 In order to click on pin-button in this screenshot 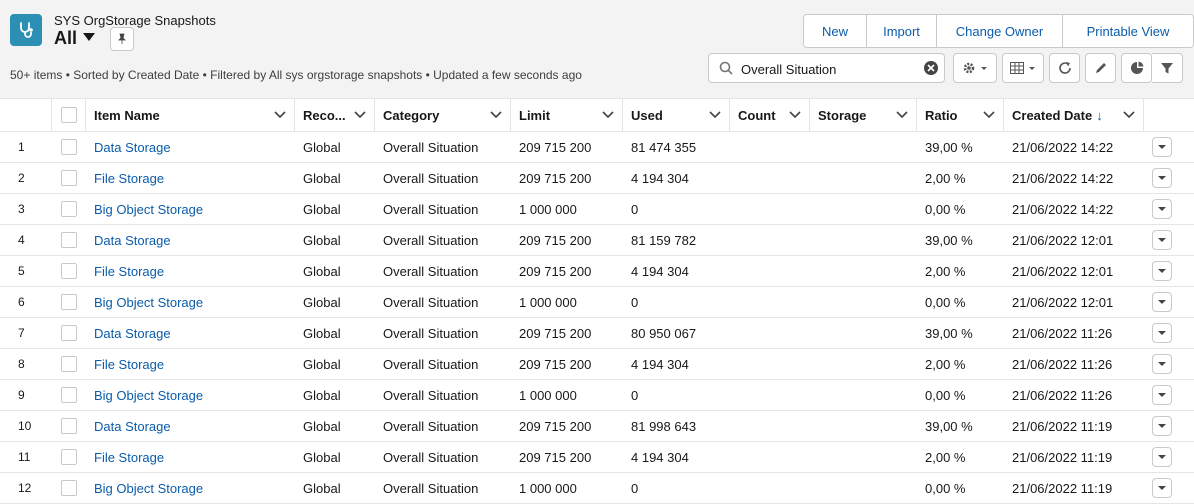, I will do `click(122, 39)`.